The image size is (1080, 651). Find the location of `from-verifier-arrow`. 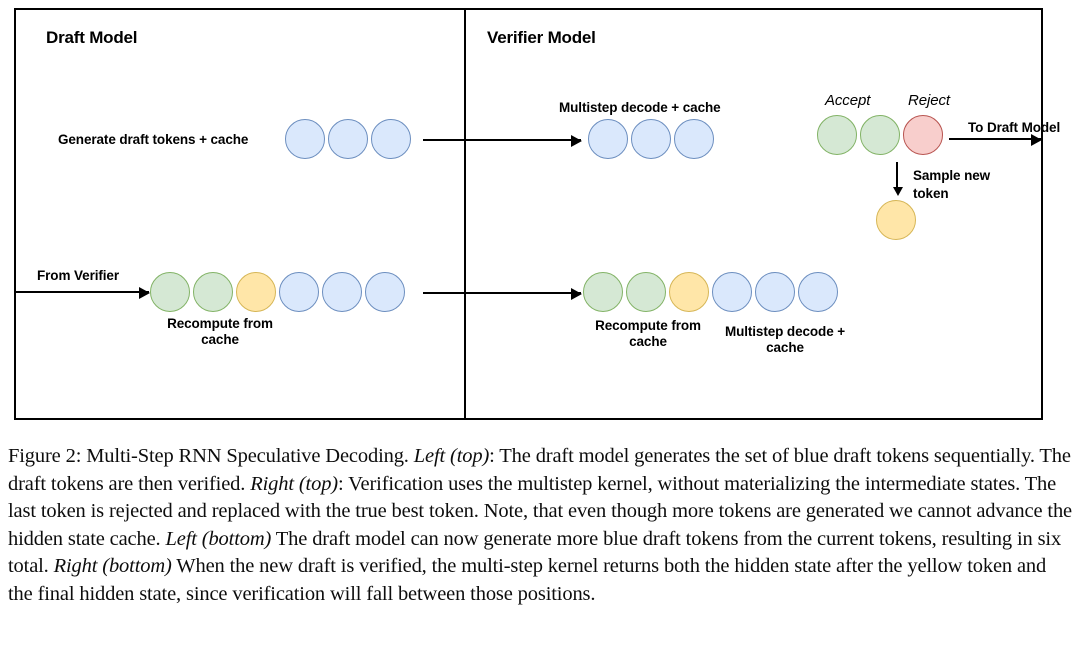

from-verifier-arrow is located at coordinates (82, 293).